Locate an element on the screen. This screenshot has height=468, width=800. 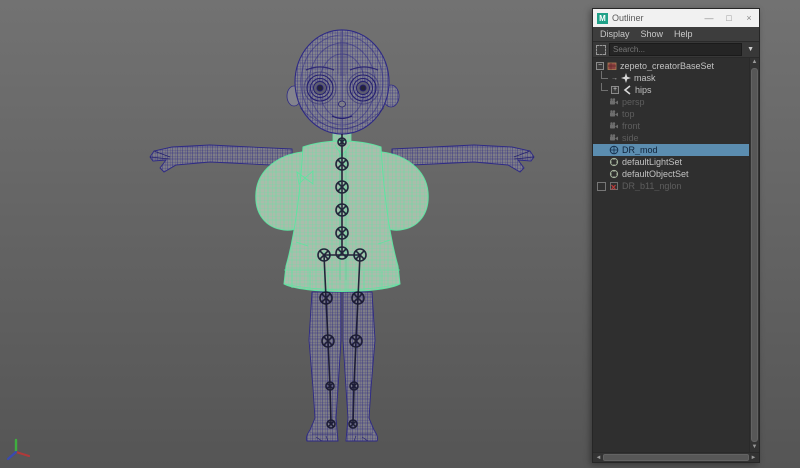
menu-display: Display is located at coordinates (615, 34).